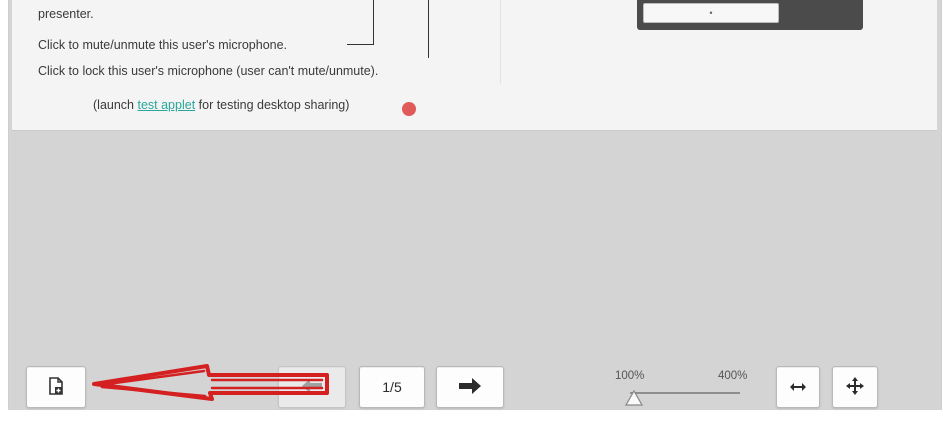 The width and height of the screenshot is (943, 423). Describe the element at coordinates (272, 105) in the screenshot. I see `applet-suffix: for testing desktop sharing)` at that location.